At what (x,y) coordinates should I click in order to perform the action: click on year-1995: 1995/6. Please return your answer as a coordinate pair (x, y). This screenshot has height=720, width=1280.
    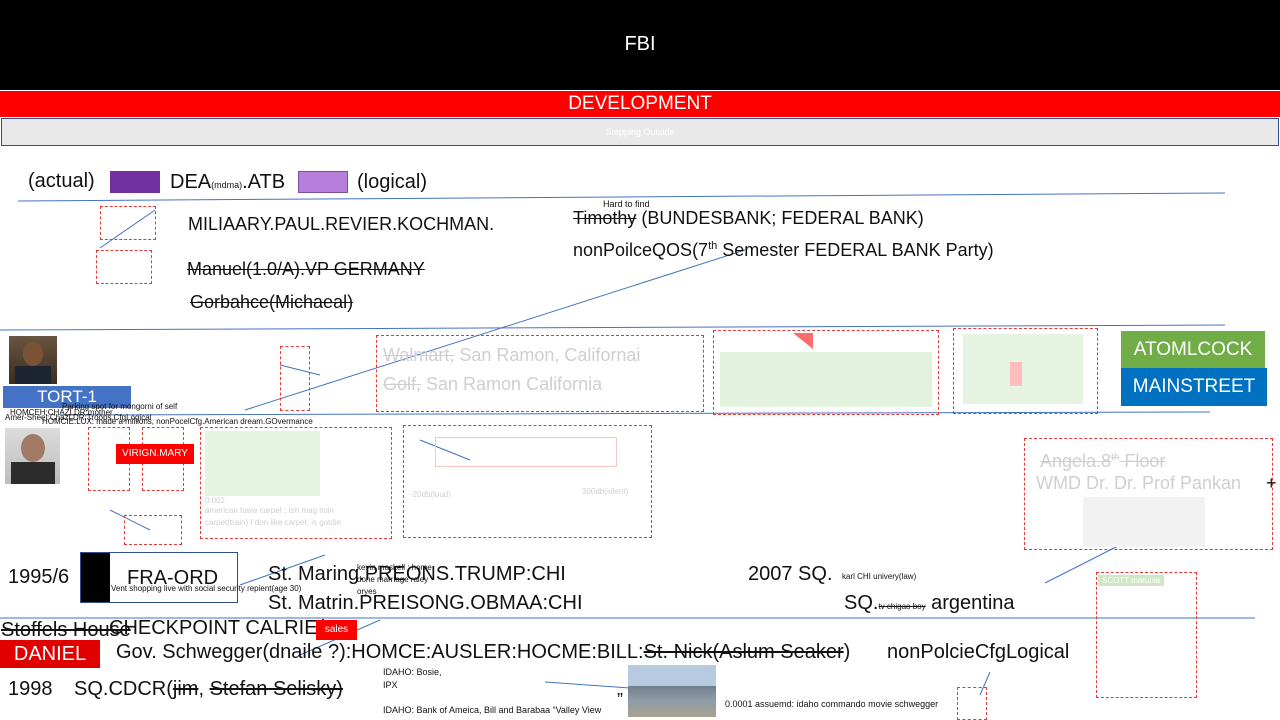
    Looking at the image, I should click on (39, 577).